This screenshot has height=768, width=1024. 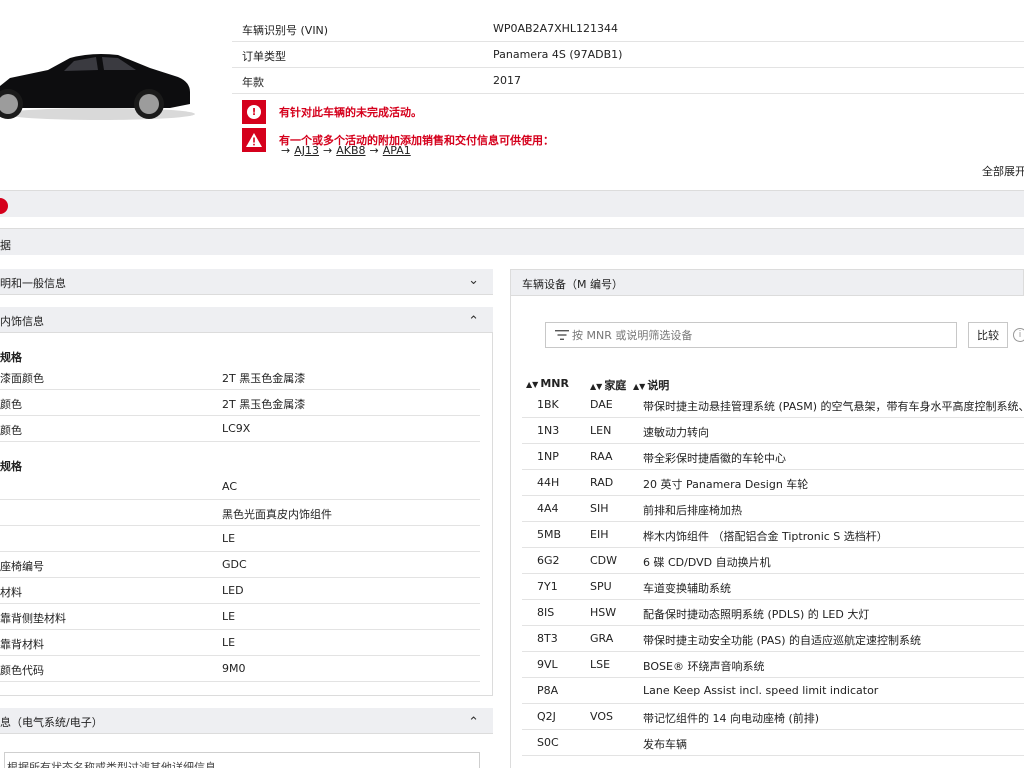 What do you see at coordinates (234, 564) in the screenshot?
I see `spec-value: GDC` at bounding box center [234, 564].